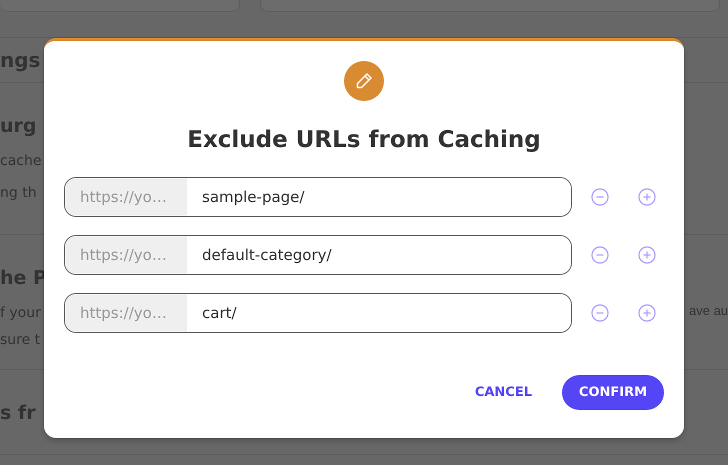  What do you see at coordinates (318, 197) in the screenshot?
I see `url-input-field: https://yo… sample-page/` at bounding box center [318, 197].